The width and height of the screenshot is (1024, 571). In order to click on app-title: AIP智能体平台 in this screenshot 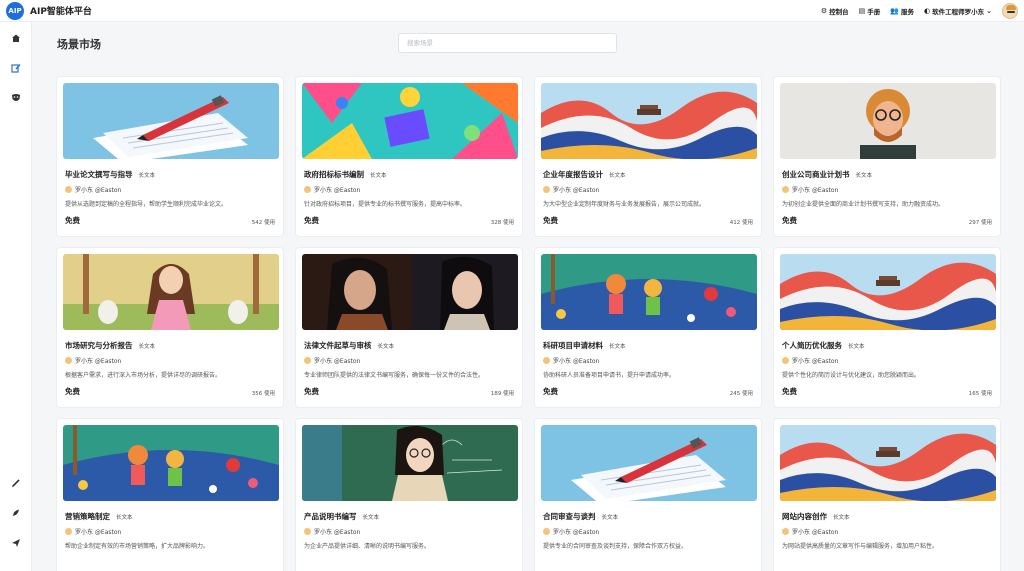, I will do `click(61, 12)`.